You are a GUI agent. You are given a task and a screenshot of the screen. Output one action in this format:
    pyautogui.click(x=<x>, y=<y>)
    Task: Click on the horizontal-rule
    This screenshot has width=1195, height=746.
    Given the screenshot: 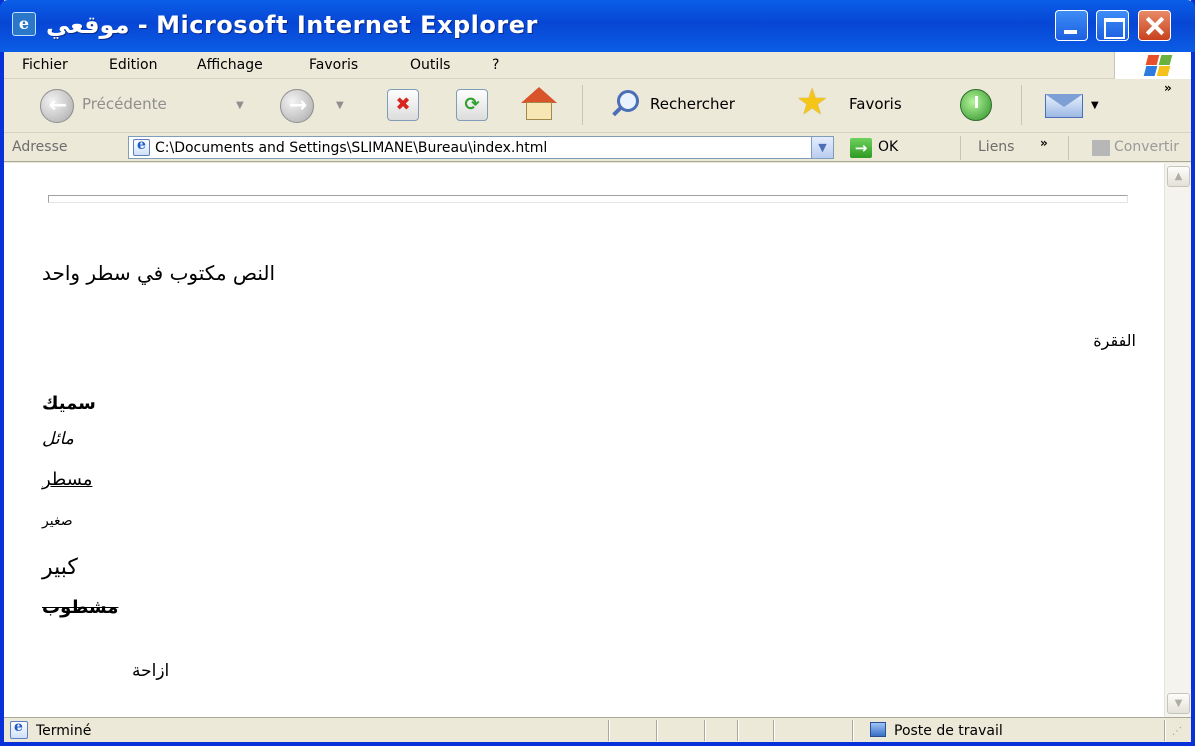 What is the action you would take?
    pyautogui.click(x=588, y=199)
    